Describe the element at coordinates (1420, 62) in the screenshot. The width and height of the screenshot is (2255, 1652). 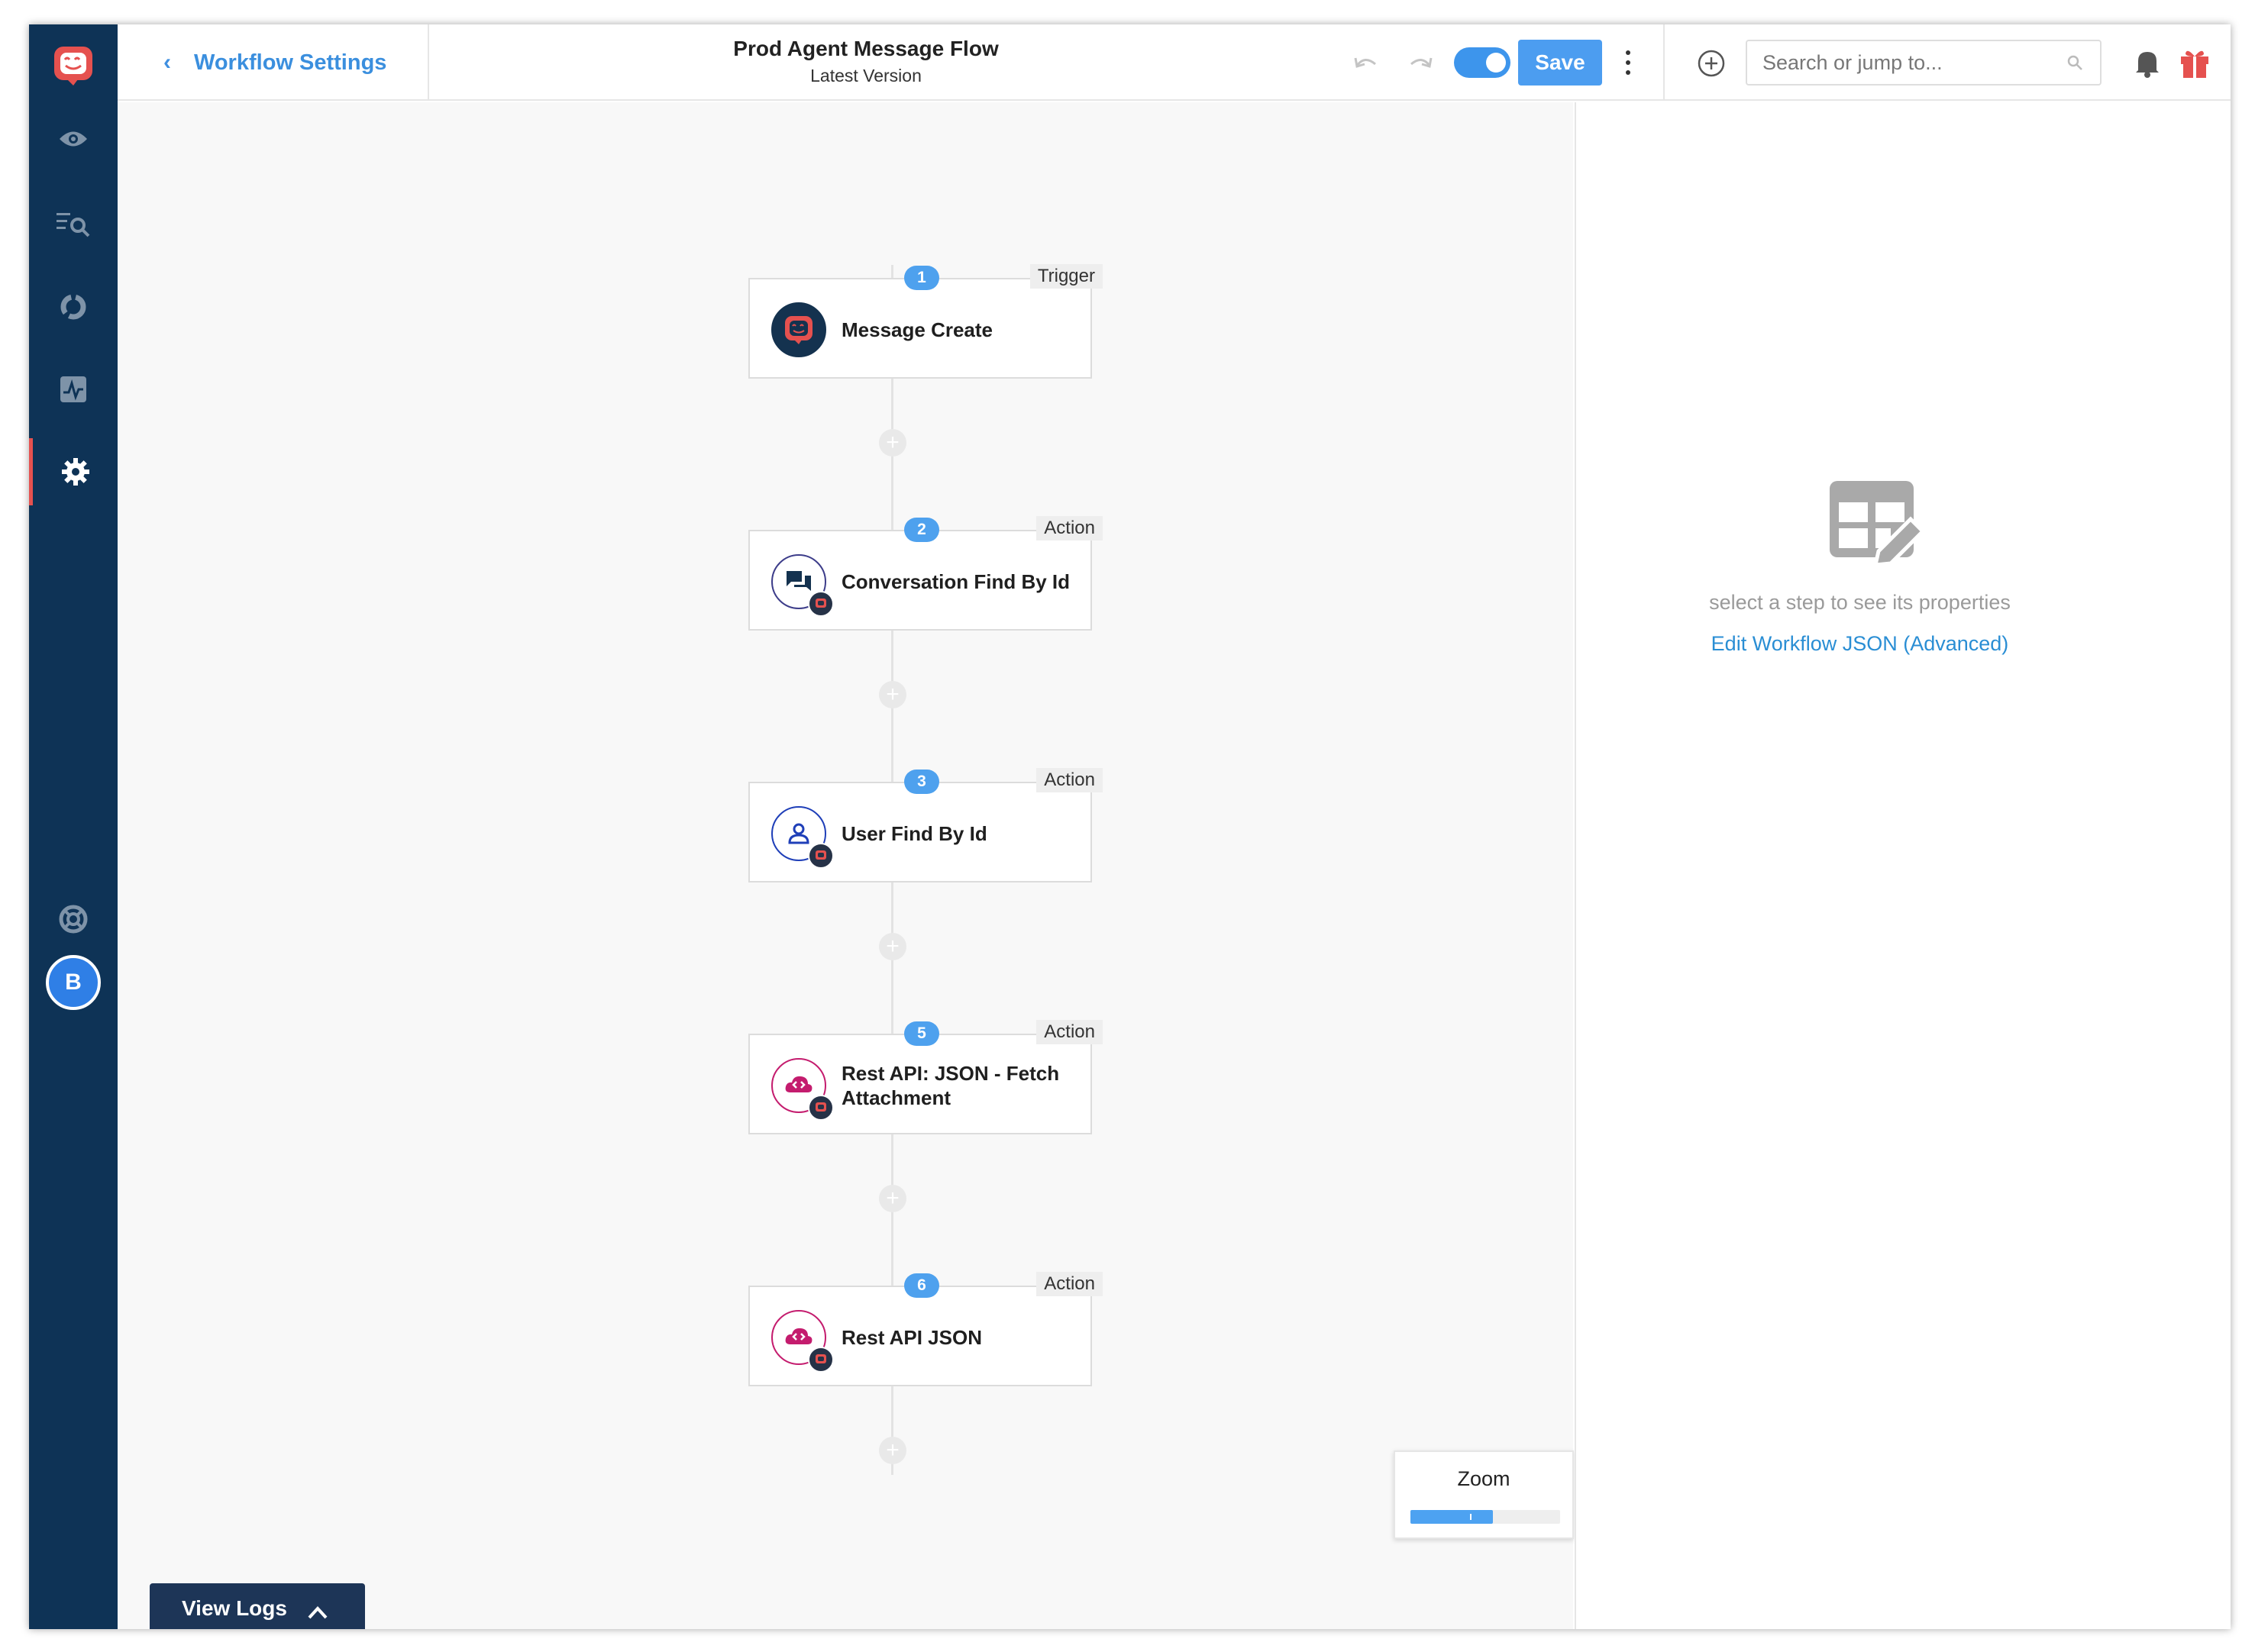
I see `redo-icon` at that location.